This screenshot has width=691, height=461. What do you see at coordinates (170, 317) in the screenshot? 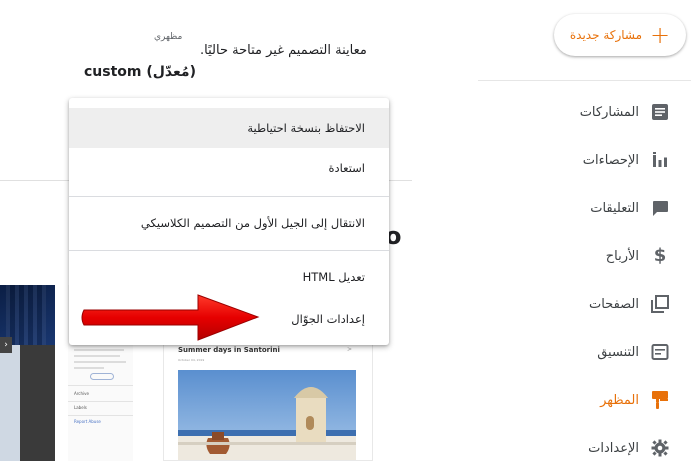
I see `red-arrow-annotation` at bounding box center [170, 317].